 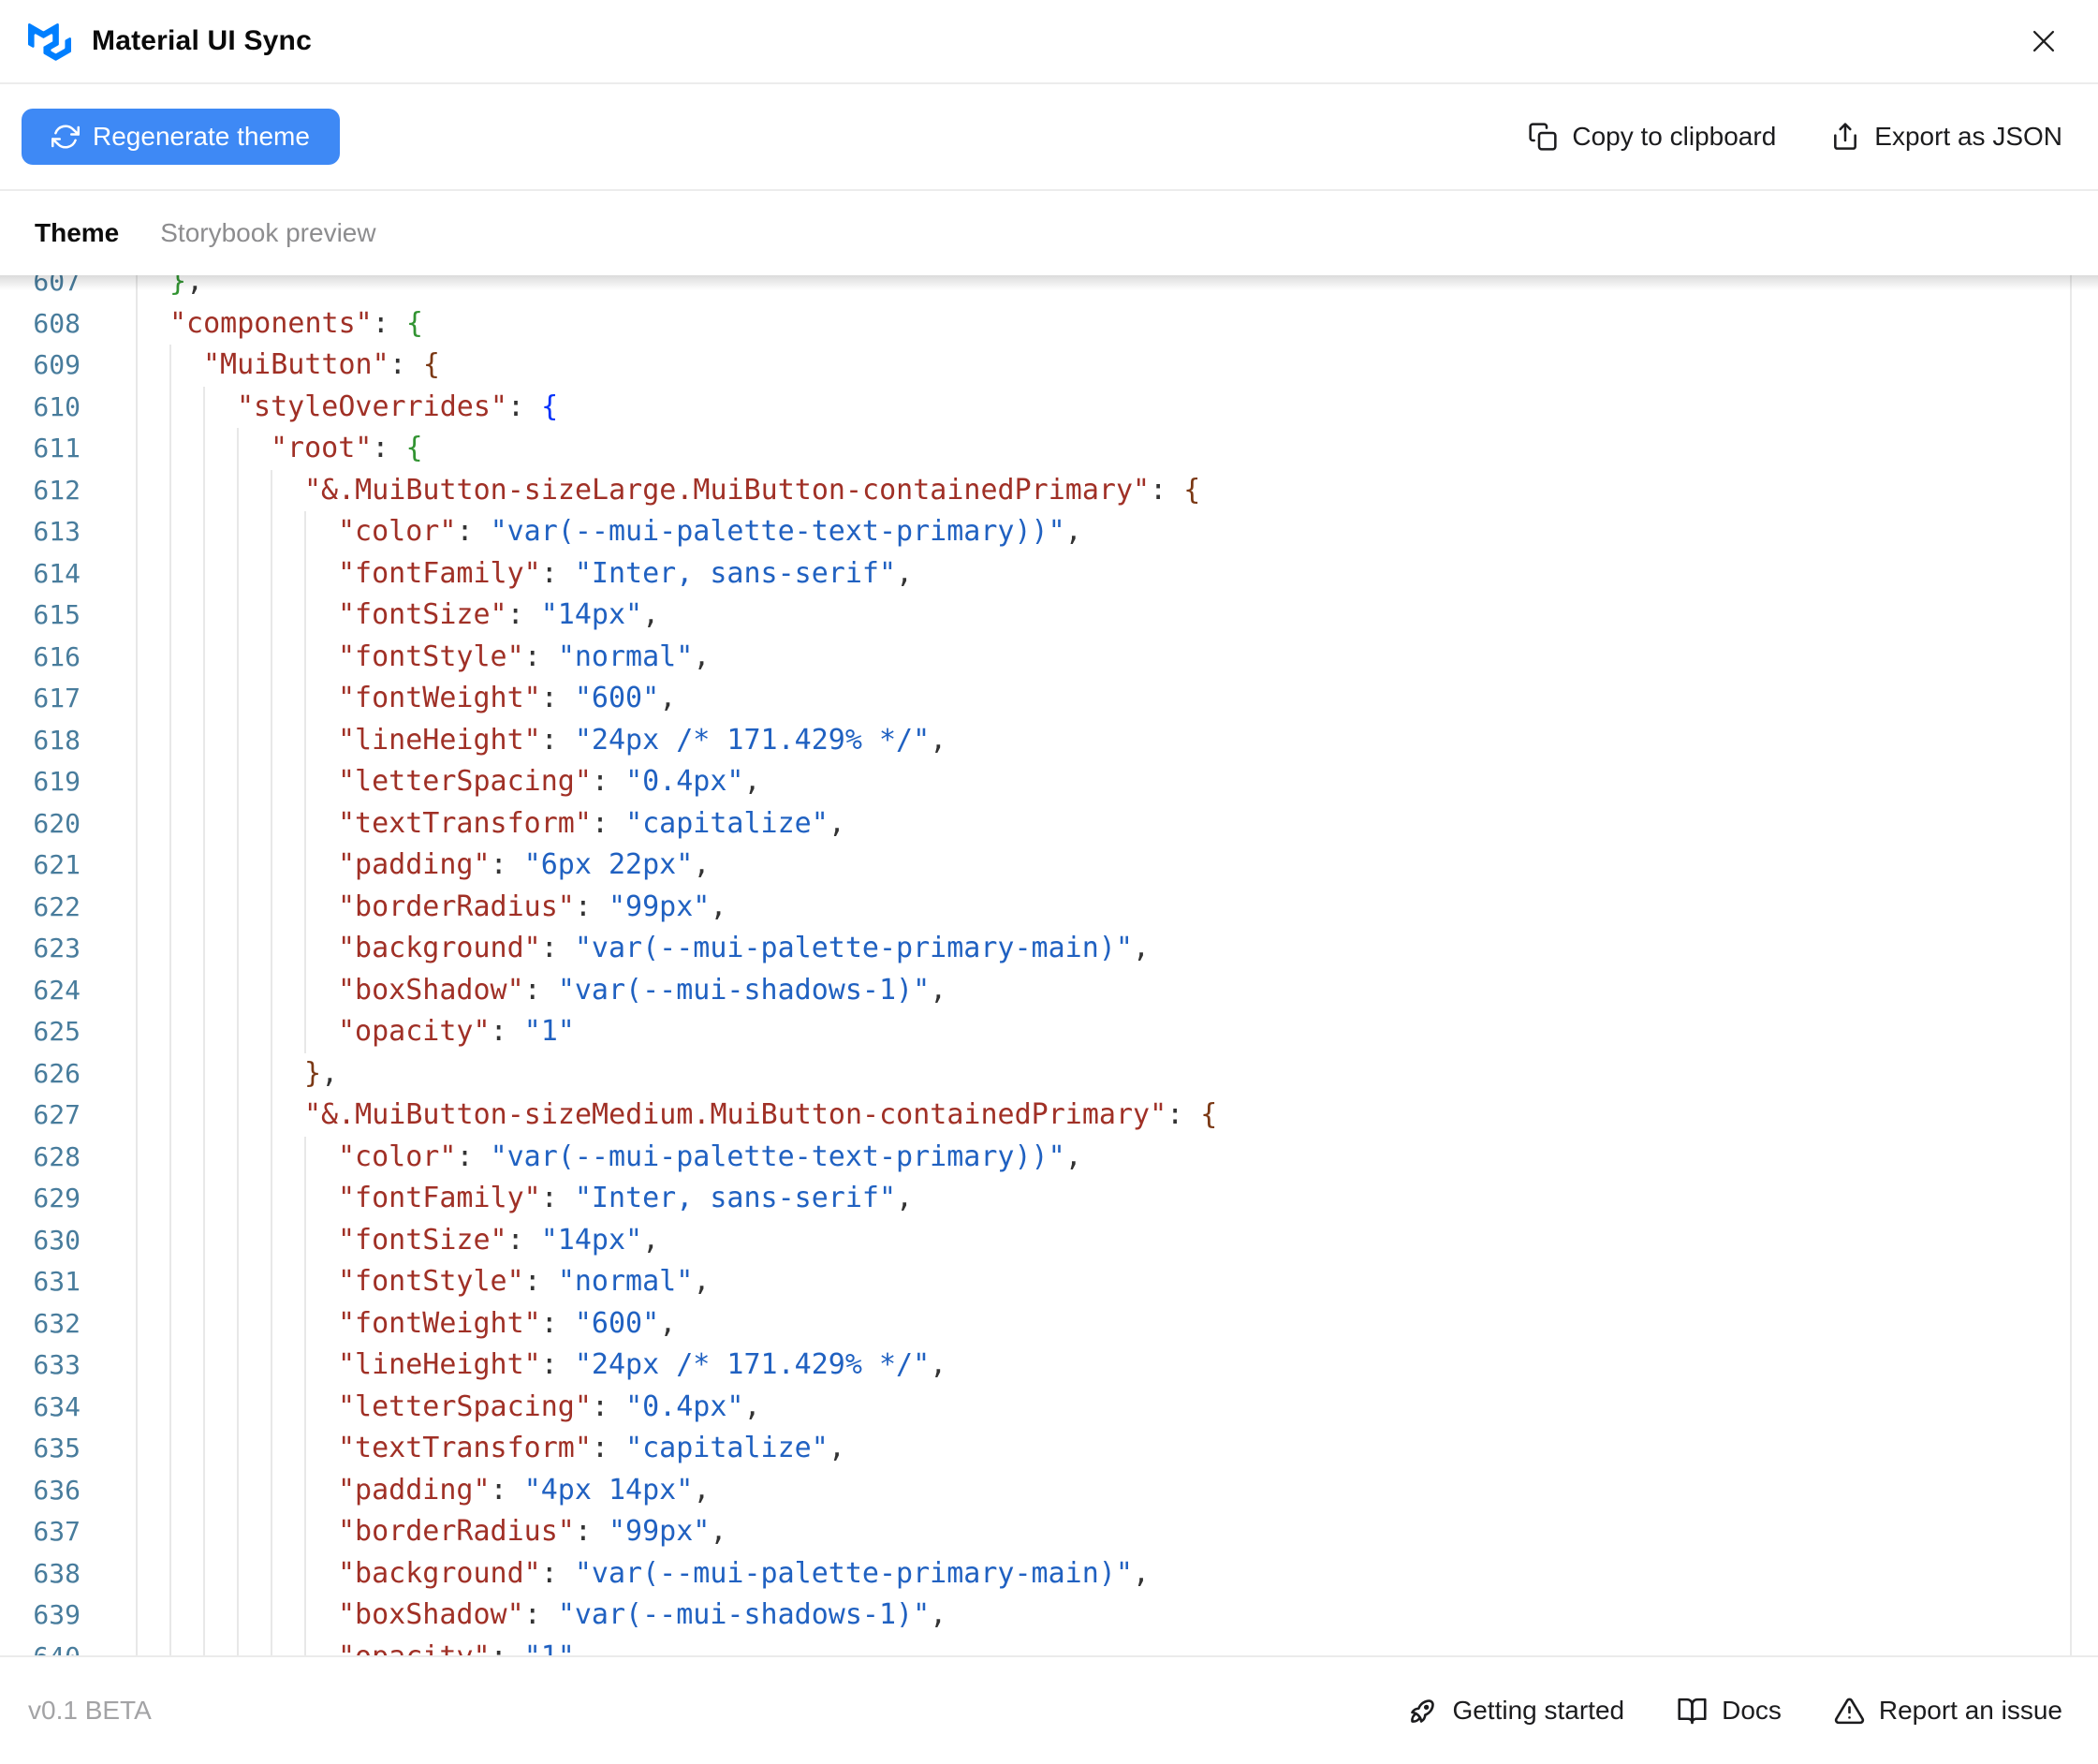 What do you see at coordinates (1946, 137) in the screenshot?
I see `export-as-json-button: Export as JSON` at bounding box center [1946, 137].